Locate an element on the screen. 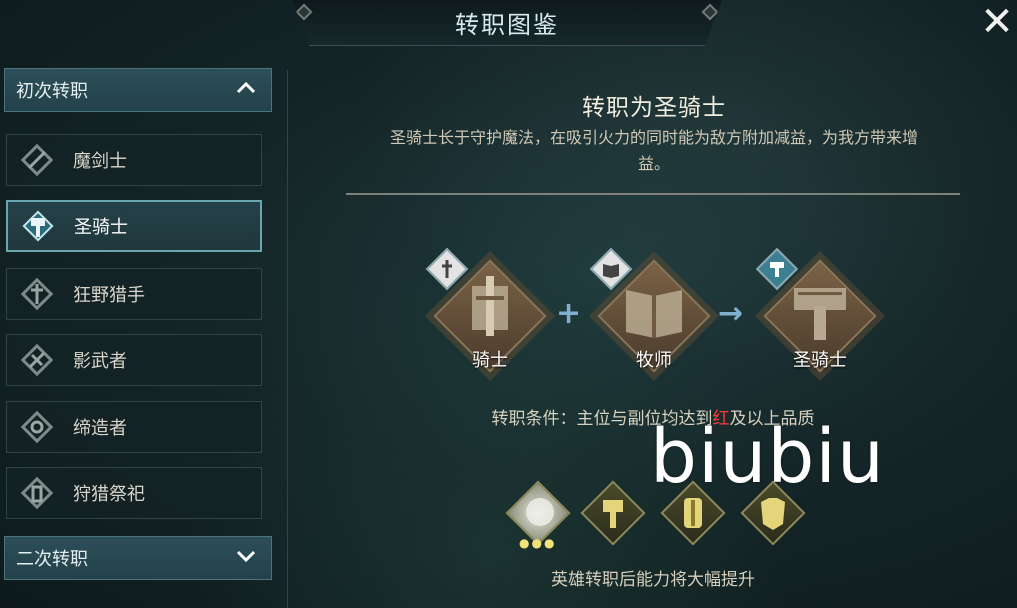  paladin-node: 圣骑士 is located at coordinates (820, 316).